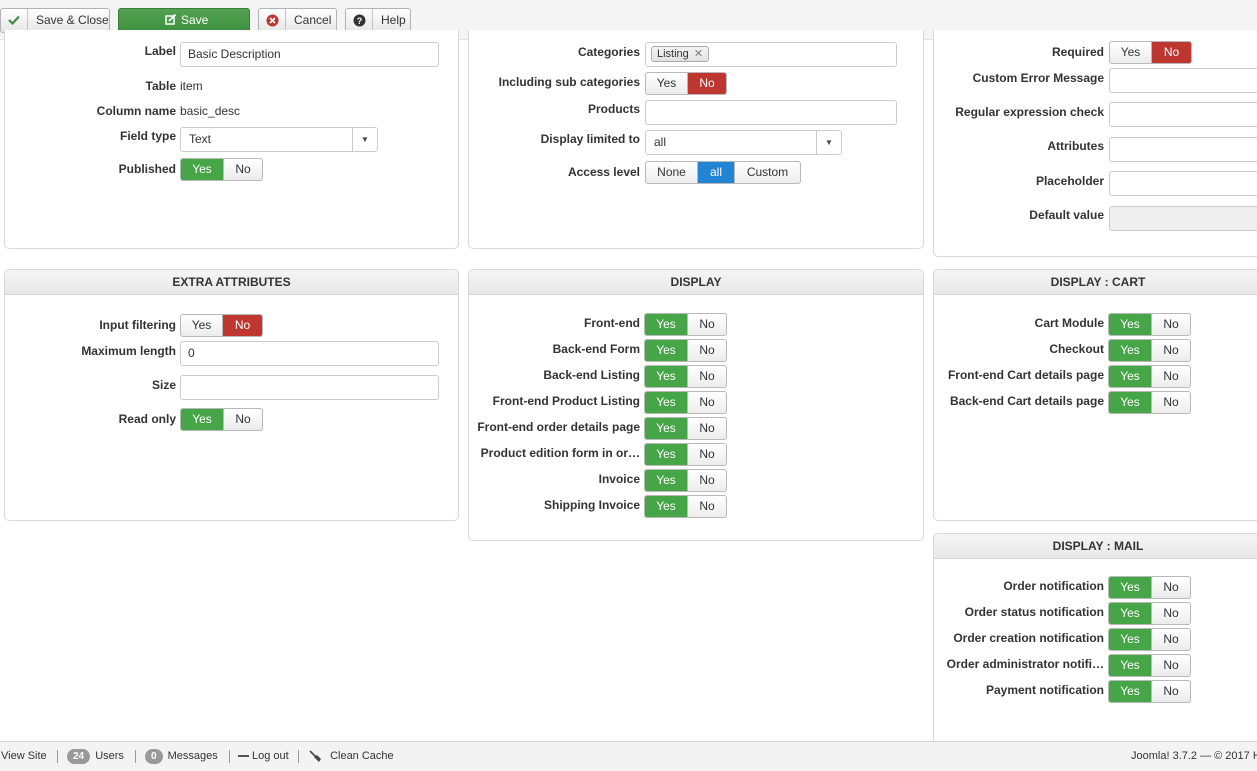 The height and width of the screenshot is (771, 1257). I want to click on logout-link: Log out, so click(263, 756).